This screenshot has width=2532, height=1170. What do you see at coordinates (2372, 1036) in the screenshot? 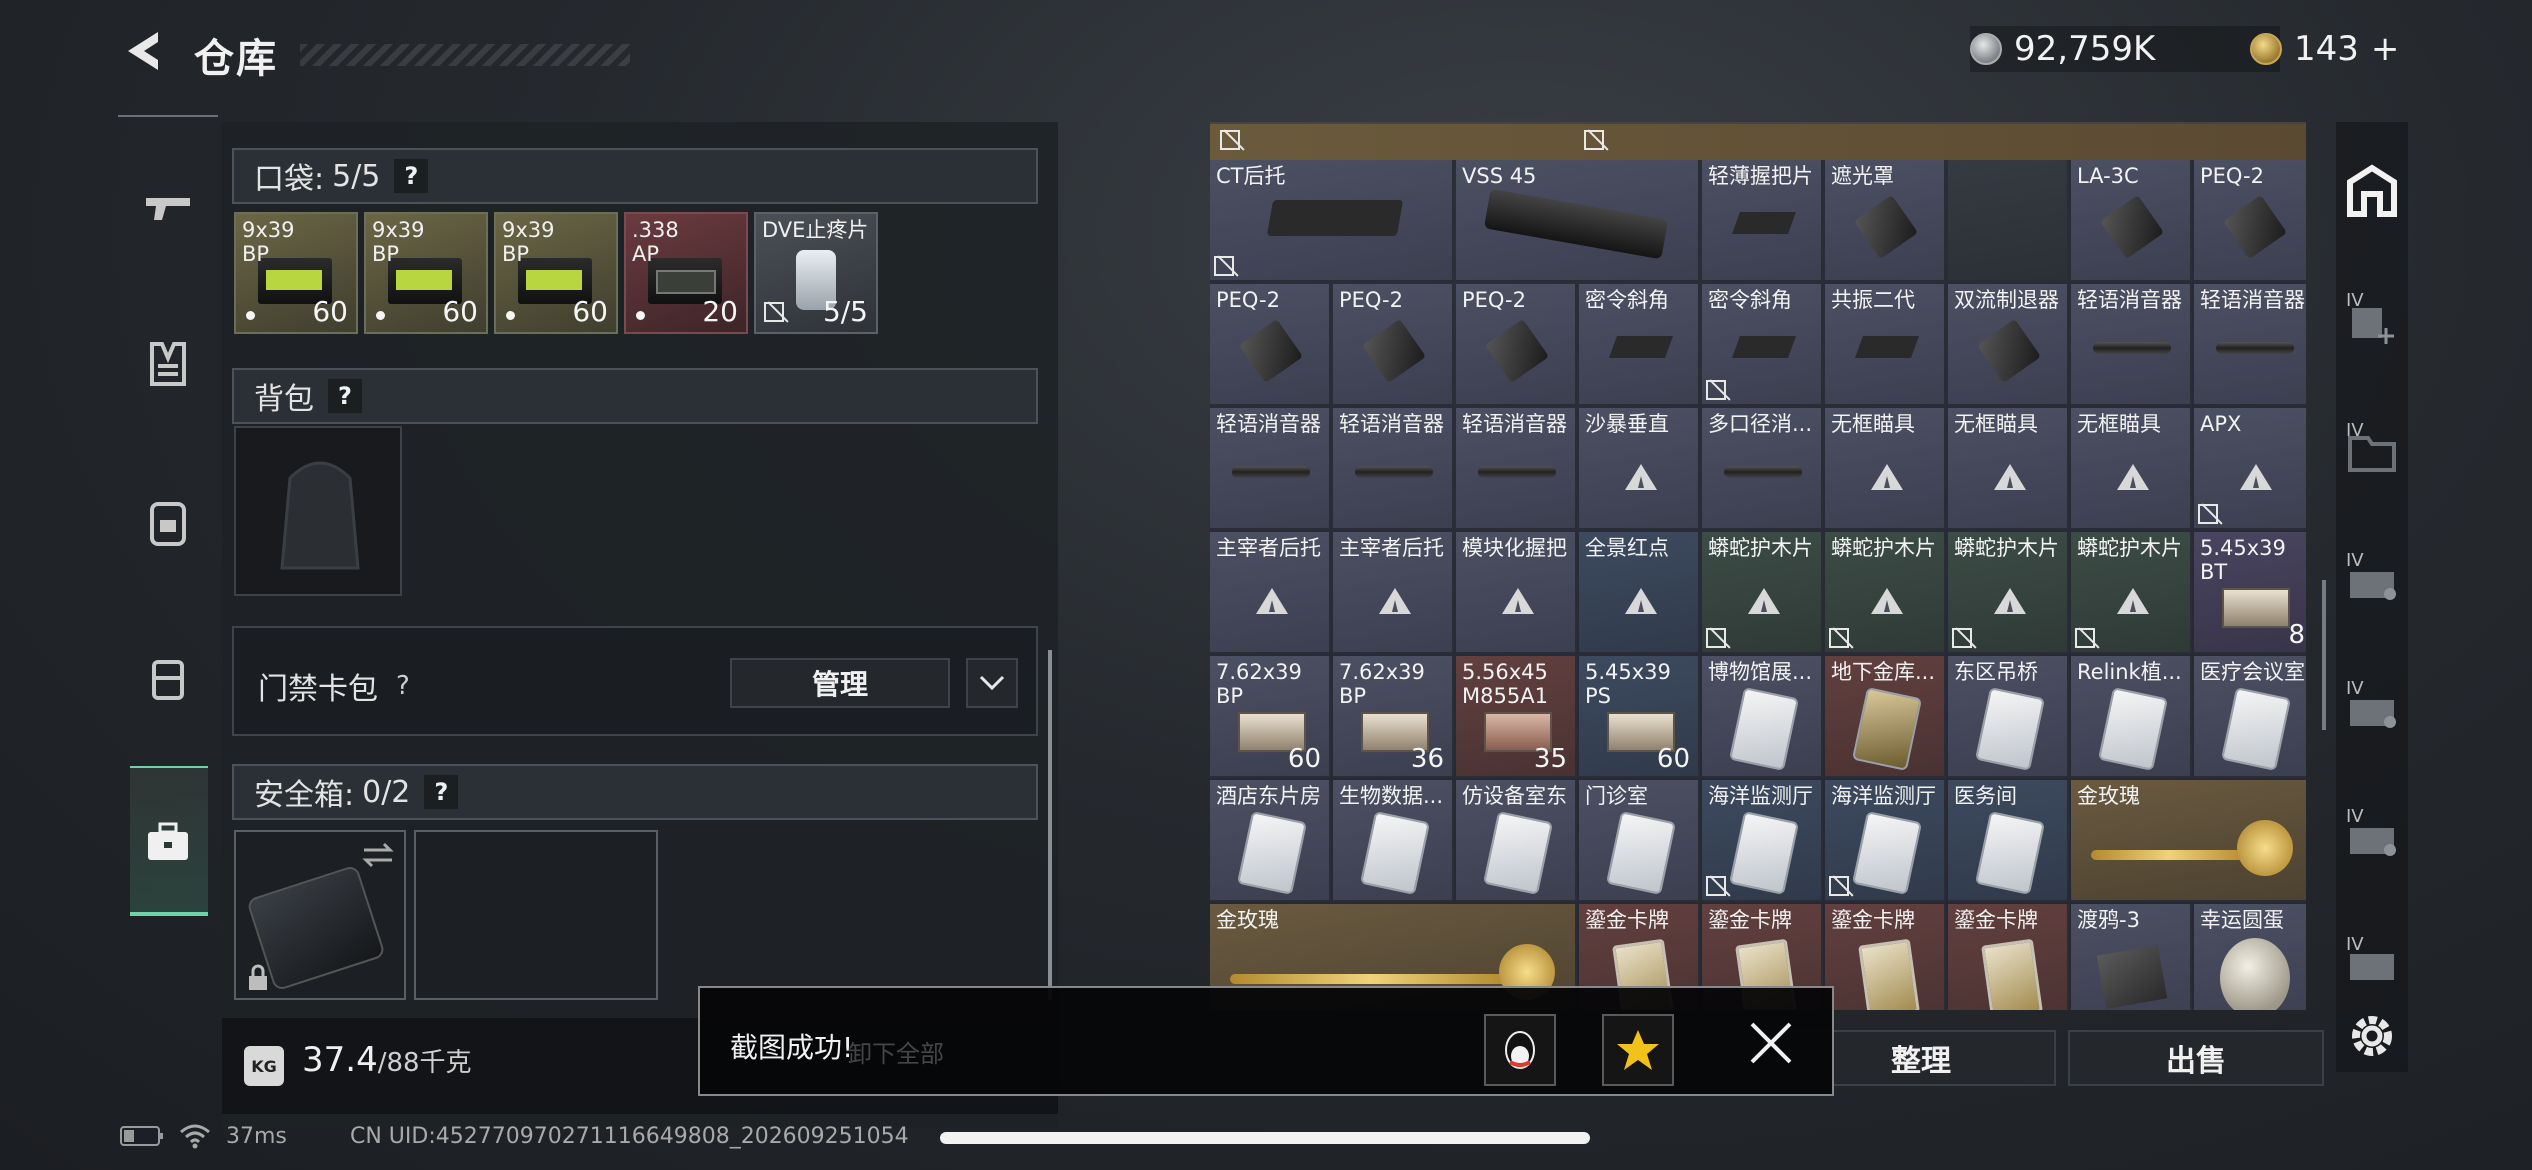
I see `settings-gear-icon` at bounding box center [2372, 1036].